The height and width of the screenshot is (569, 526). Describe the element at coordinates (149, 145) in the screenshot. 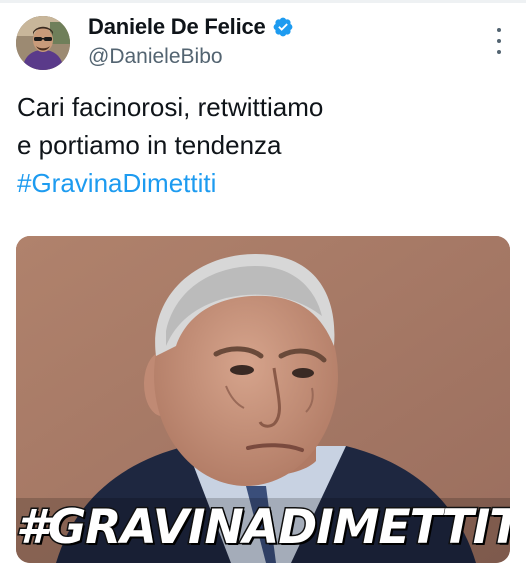

I see `tweet-text-line-2: e portiamo in tendenza` at that location.